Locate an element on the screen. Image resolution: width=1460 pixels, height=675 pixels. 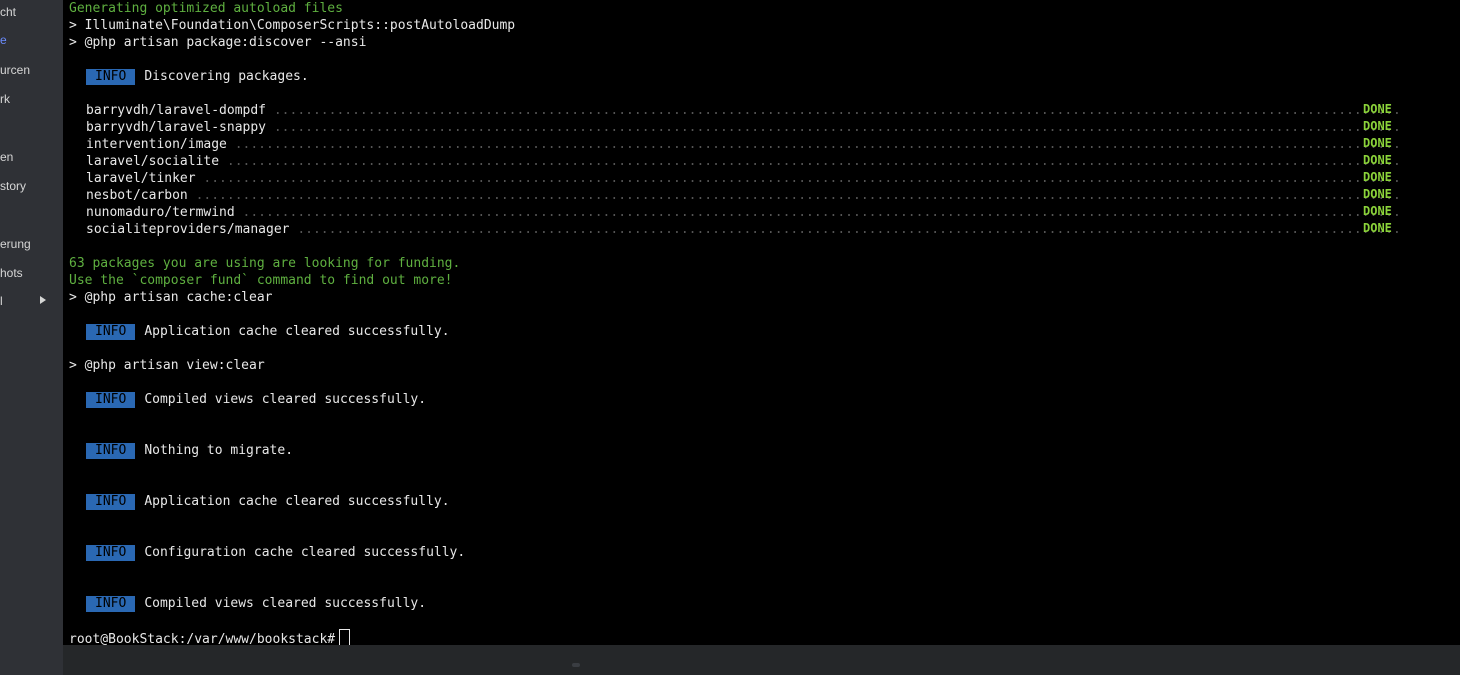
package-name: socialiteproviders/manager is located at coordinates (191, 229).